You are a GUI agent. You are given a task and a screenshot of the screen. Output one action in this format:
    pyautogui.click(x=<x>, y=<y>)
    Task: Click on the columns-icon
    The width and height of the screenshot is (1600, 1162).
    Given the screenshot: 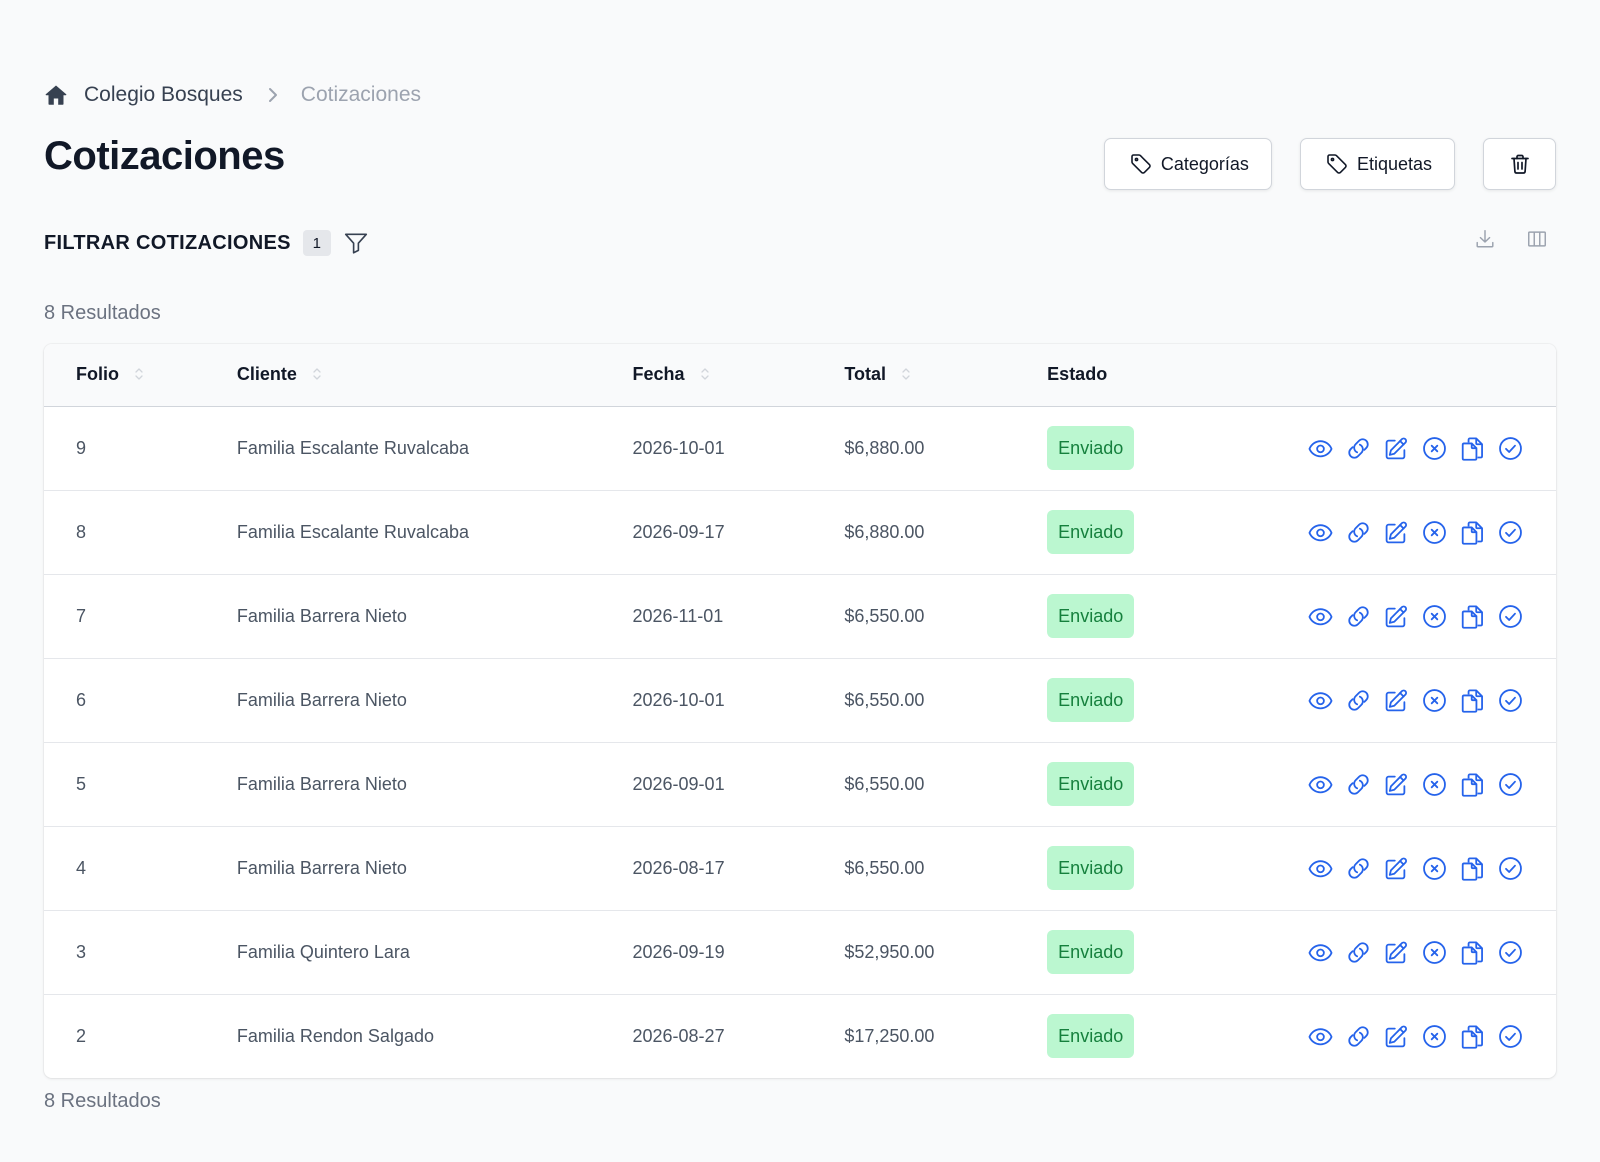 What is the action you would take?
    pyautogui.click(x=1537, y=239)
    